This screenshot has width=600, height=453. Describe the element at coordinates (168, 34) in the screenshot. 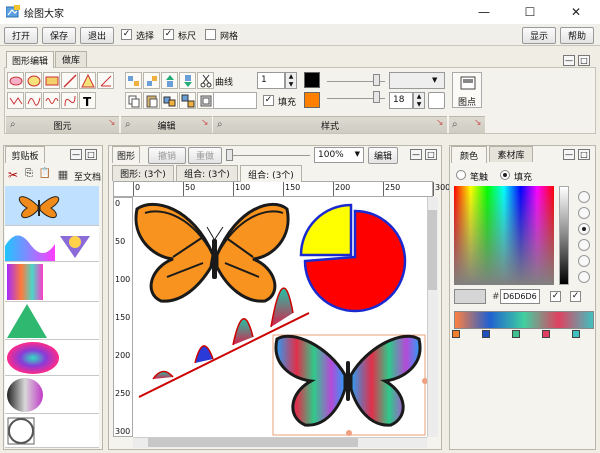

I see `ruler-checkbox: ✓` at that location.